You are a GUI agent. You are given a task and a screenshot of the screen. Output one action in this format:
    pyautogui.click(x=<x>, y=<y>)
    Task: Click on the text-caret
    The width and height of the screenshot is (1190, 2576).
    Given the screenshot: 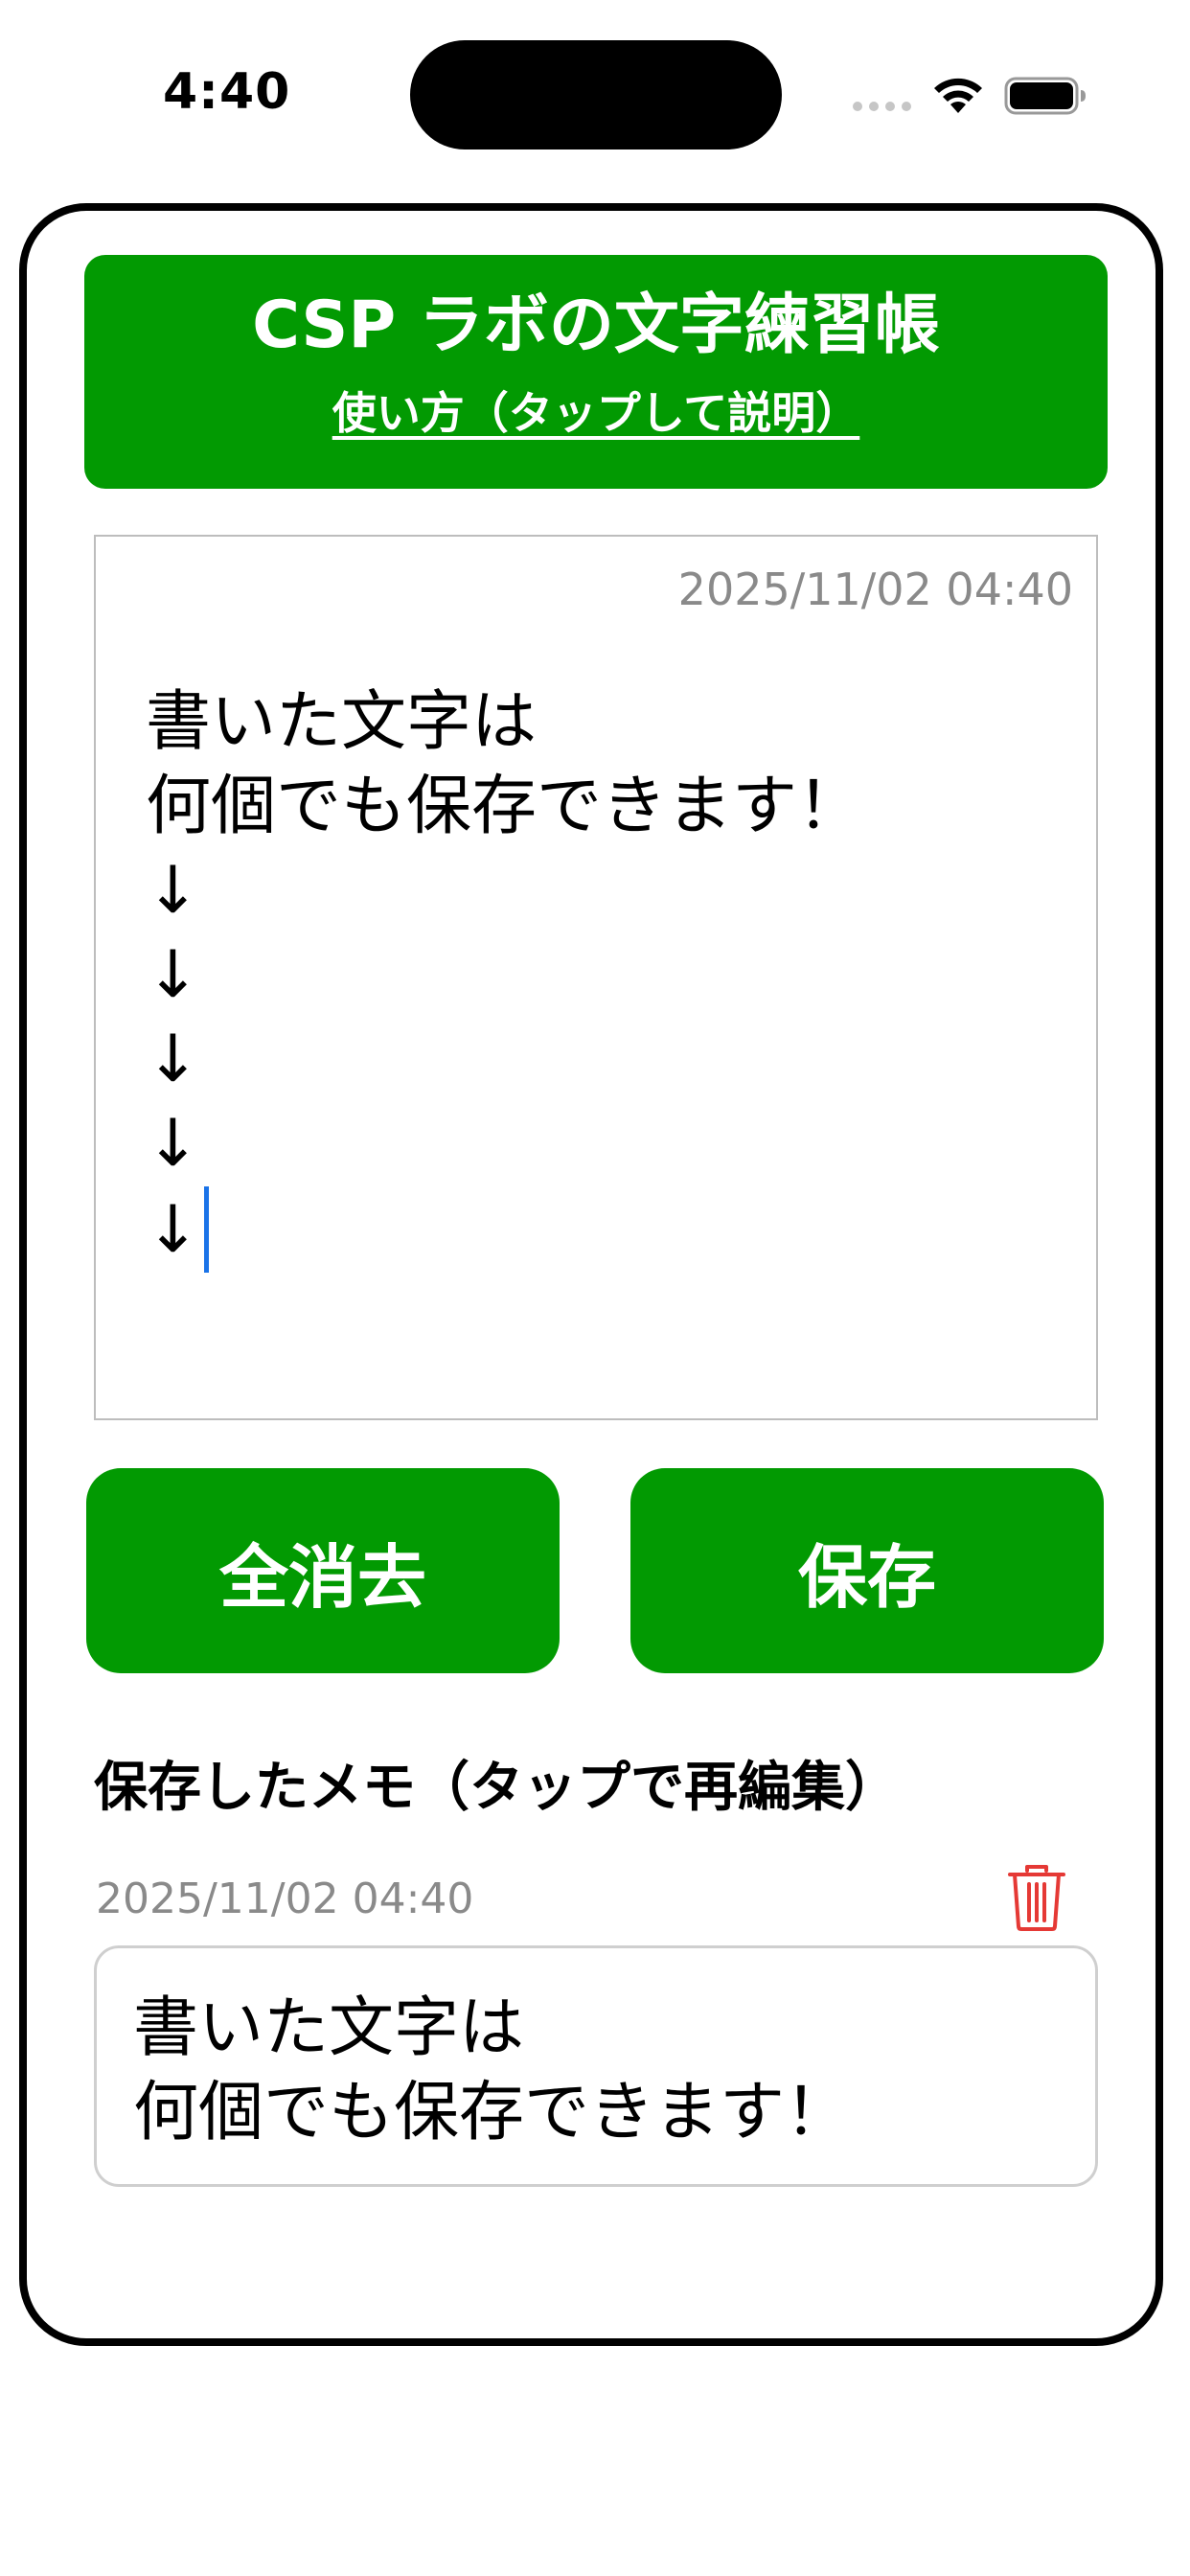 What is the action you would take?
    pyautogui.click(x=206, y=1229)
    